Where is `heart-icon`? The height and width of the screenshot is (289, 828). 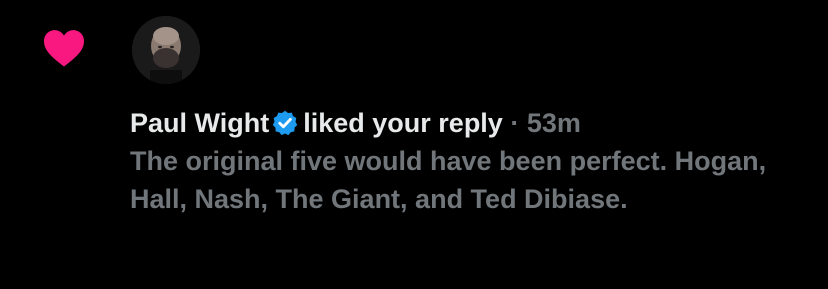 heart-icon is located at coordinates (64, 48).